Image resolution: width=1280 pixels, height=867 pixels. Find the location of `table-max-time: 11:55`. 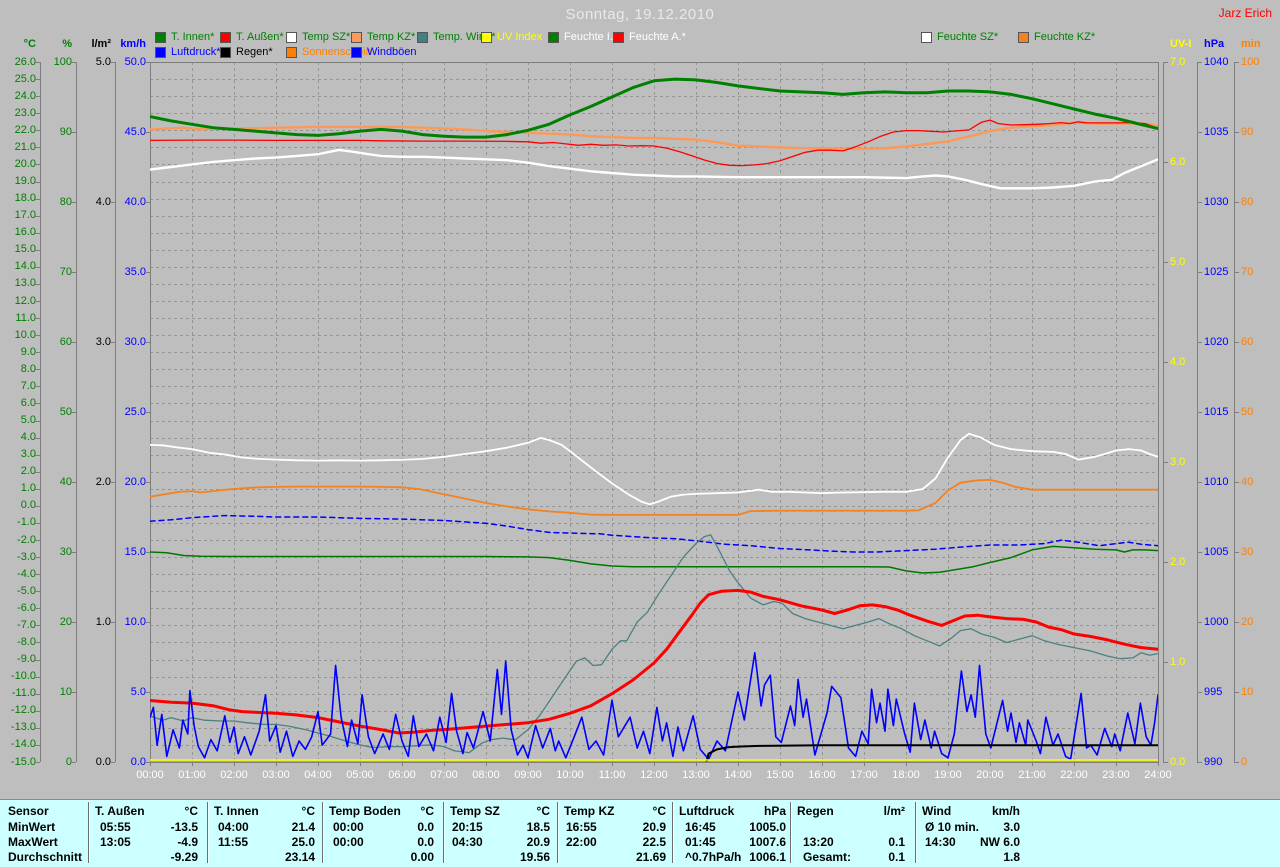

table-max-time: 11:55 is located at coordinates (233, 842).